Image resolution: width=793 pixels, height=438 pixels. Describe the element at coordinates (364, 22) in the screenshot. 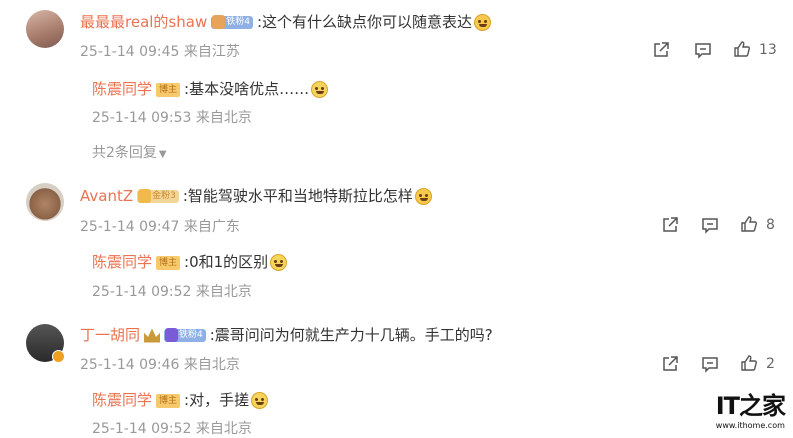

I see `comment-text: :这个有什么缺点你可以随意表达` at that location.